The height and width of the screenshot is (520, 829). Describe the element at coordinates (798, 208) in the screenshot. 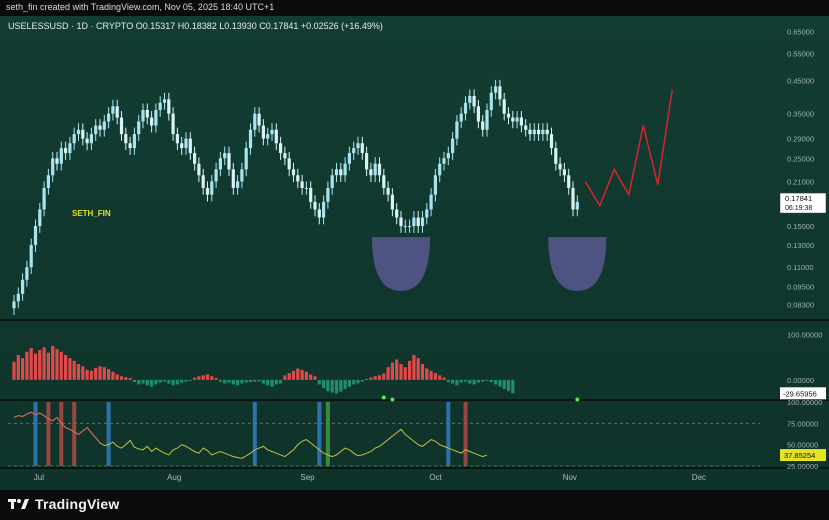

I see `countdown-label: 06:19:38` at that location.